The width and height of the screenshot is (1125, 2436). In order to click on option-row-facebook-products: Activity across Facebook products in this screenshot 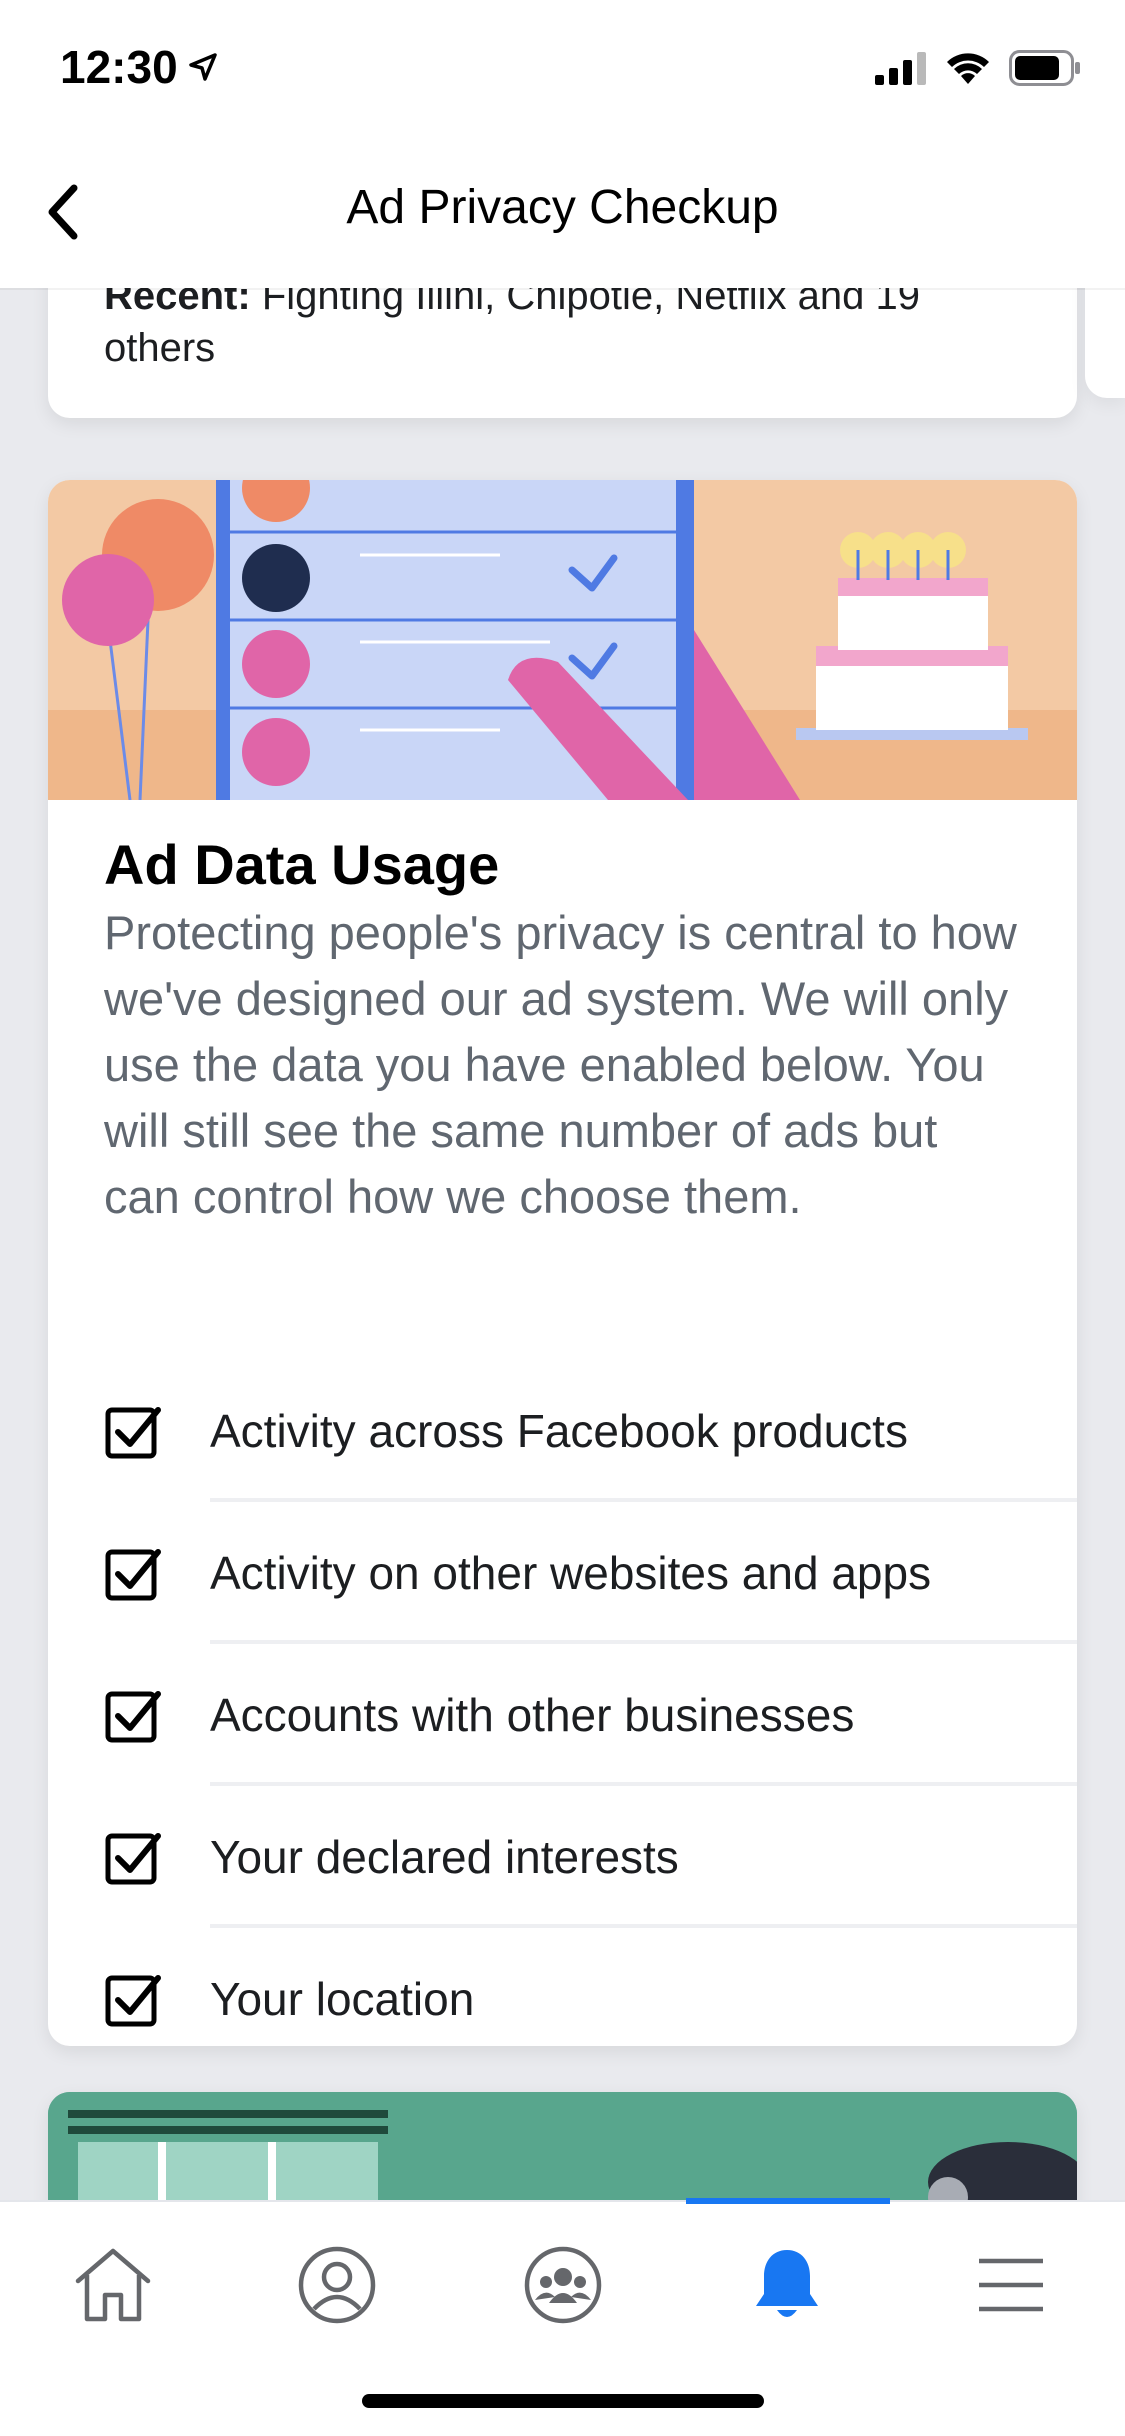, I will do `click(562, 1431)`.